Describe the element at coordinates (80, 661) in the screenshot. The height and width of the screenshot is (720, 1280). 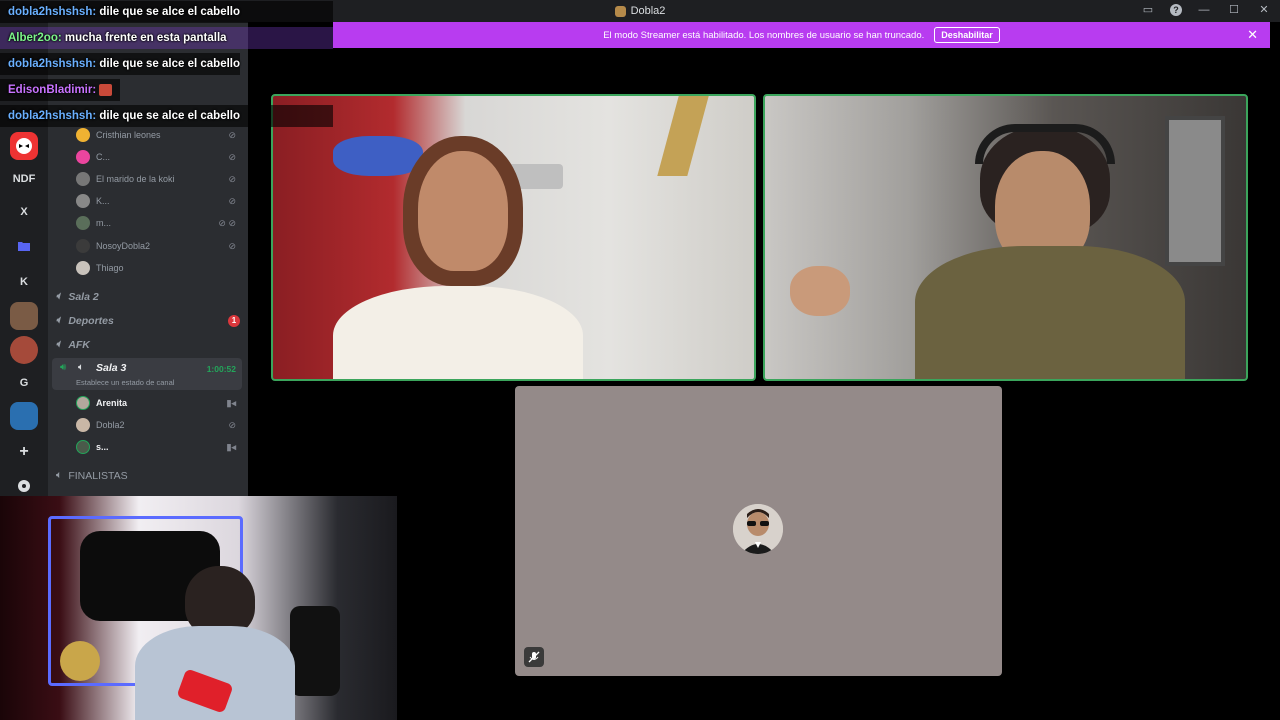
I see `decor-teletubby` at that location.